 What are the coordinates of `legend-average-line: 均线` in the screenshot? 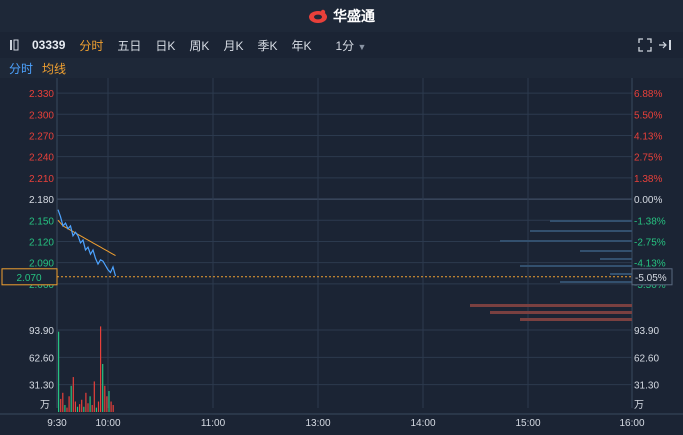 It's located at (54, 68).